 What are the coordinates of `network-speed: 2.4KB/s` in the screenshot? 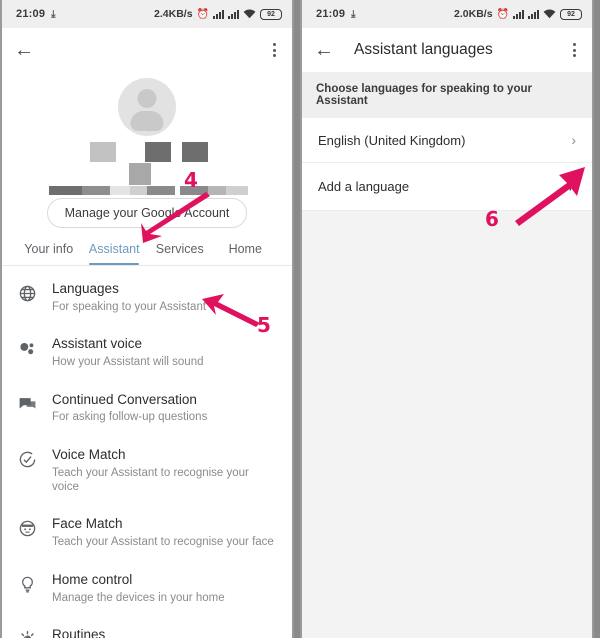 It's located at (173, 14).